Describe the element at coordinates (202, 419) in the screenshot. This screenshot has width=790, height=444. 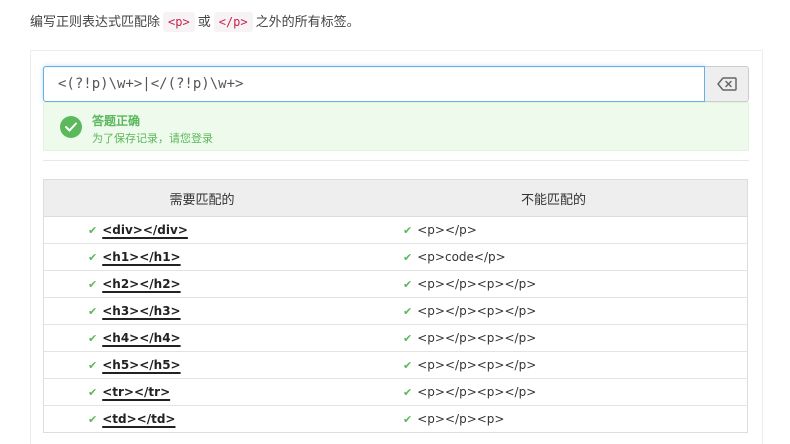
I see `match-cell: ✔ <td></td>` at that location.